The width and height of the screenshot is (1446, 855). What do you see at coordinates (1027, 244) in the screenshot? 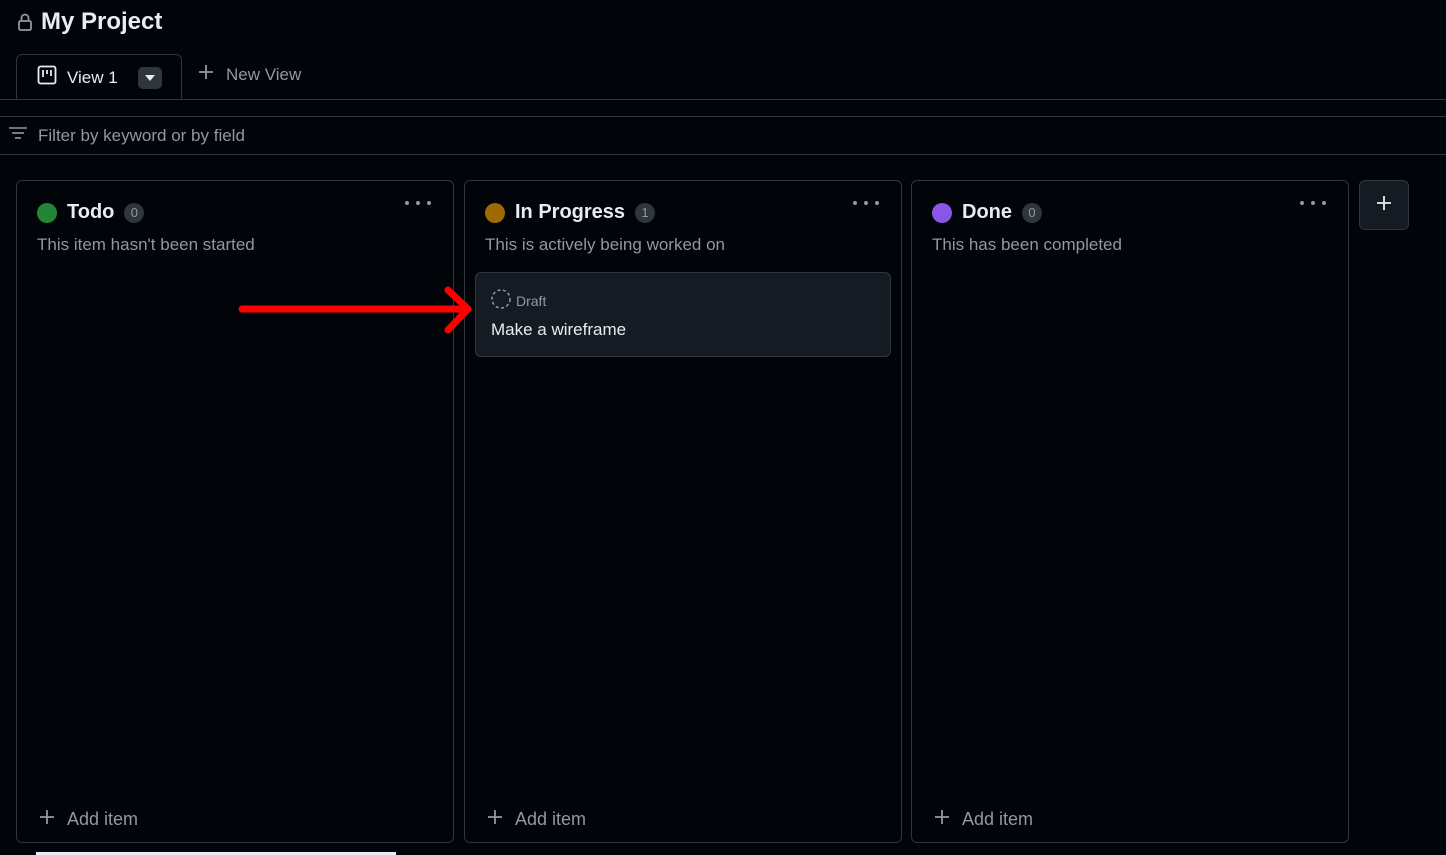
I see `column-description: This has been completed` at bounding box center [1027, 244].